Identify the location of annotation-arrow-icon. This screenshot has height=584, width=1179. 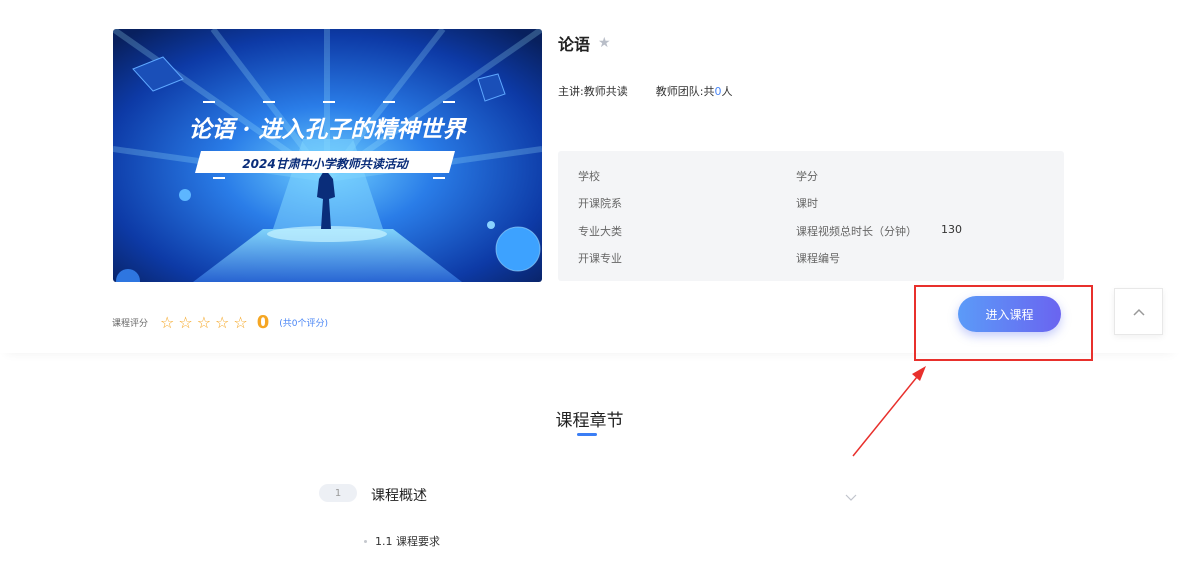
(889, 411).